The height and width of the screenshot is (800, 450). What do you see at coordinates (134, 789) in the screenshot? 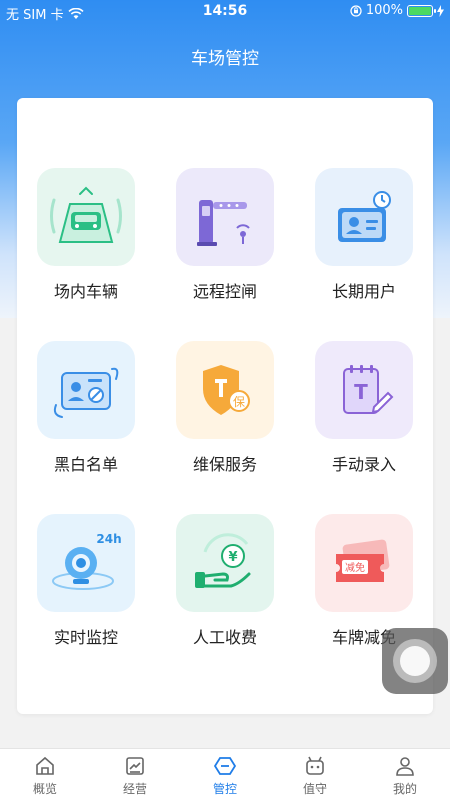
I see `tab-label: 经营` at bounding box center [134, 789].